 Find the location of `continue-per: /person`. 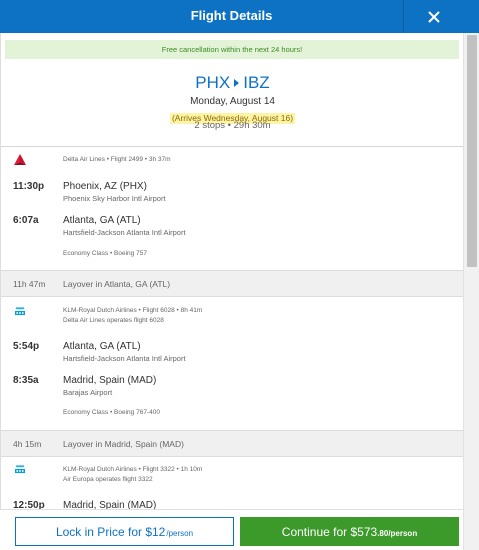

continue-per: /person is located at coordinates (403, 533).